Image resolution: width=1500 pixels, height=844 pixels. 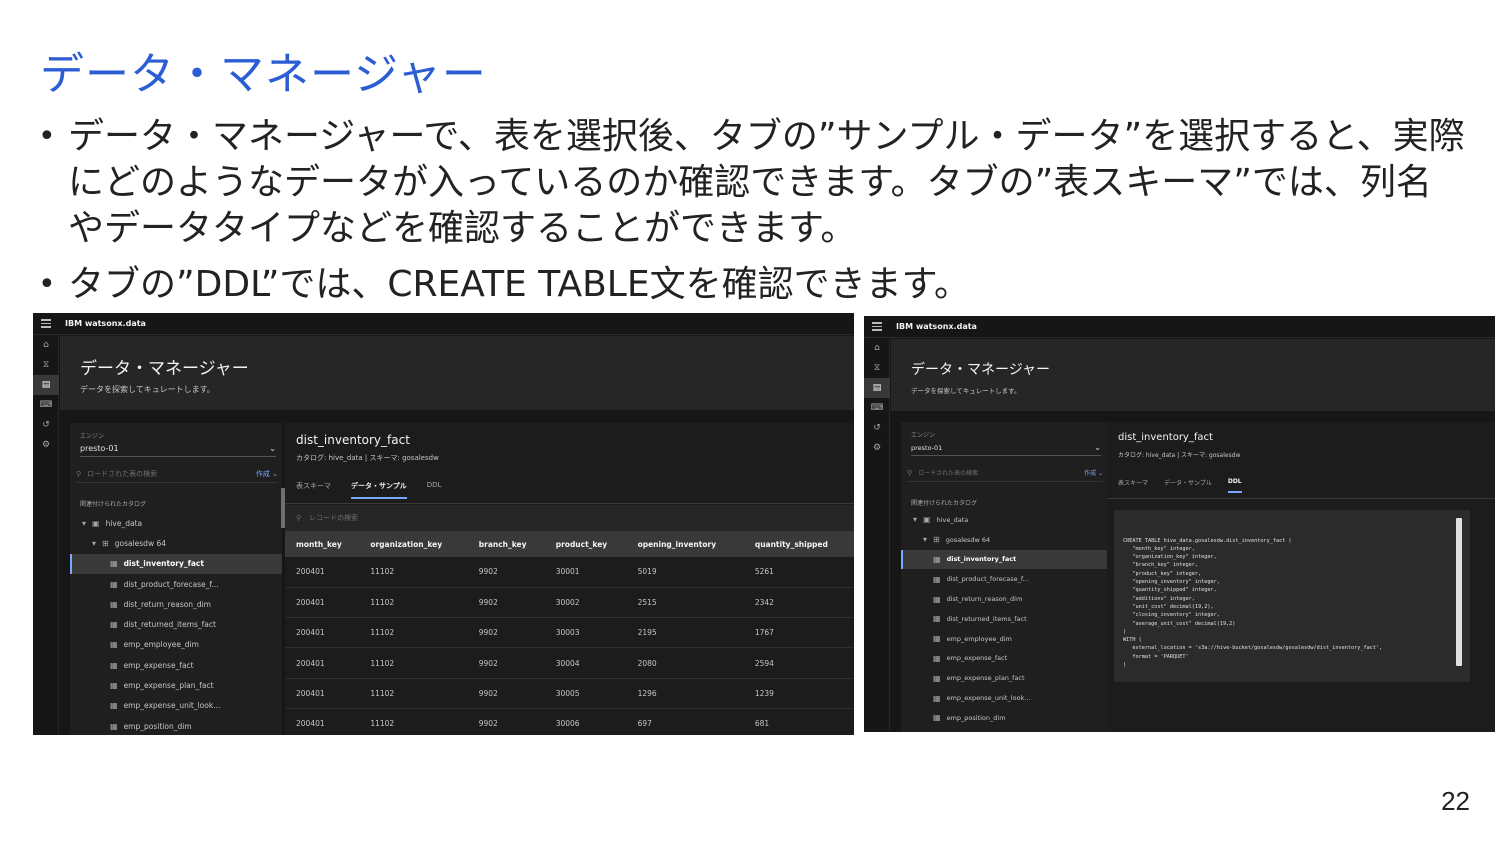 What do you see at coordinates (519, 284) in the screenshot?
I see `bullet-text: タブの”DDL”では、CREATE TABLE文を確認できます。` at bounding box center [519, 284].